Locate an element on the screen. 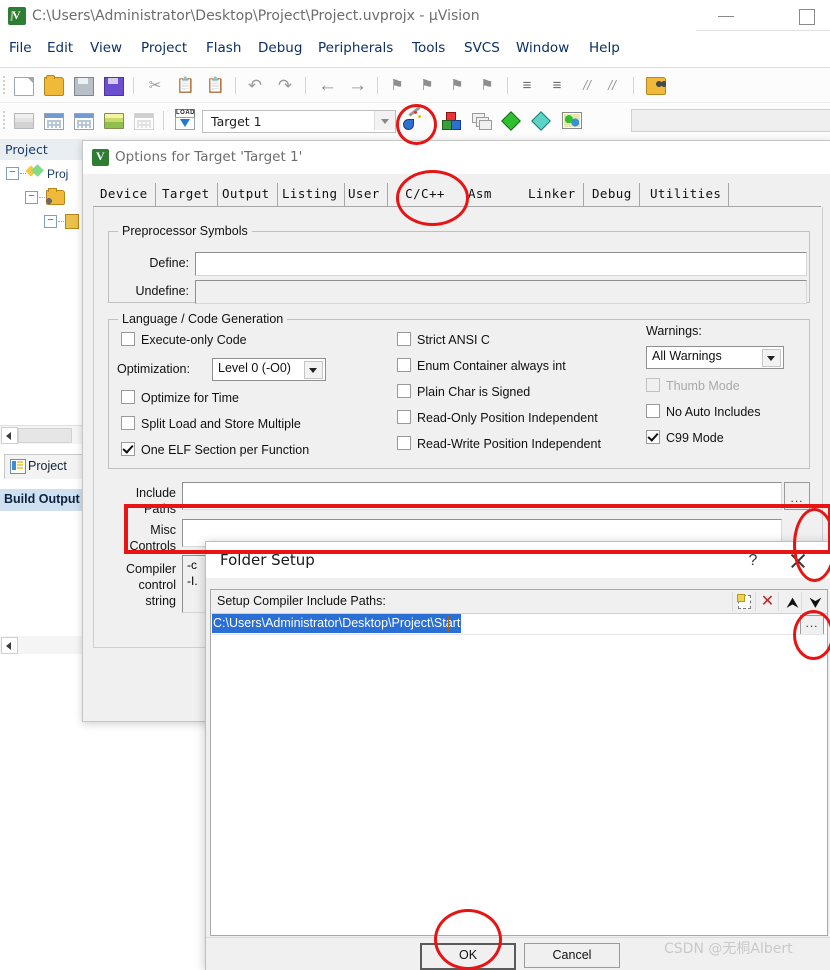 The height and width of the screenshot is (970, 830). menu-view: View is located at coordinates (106, 48).